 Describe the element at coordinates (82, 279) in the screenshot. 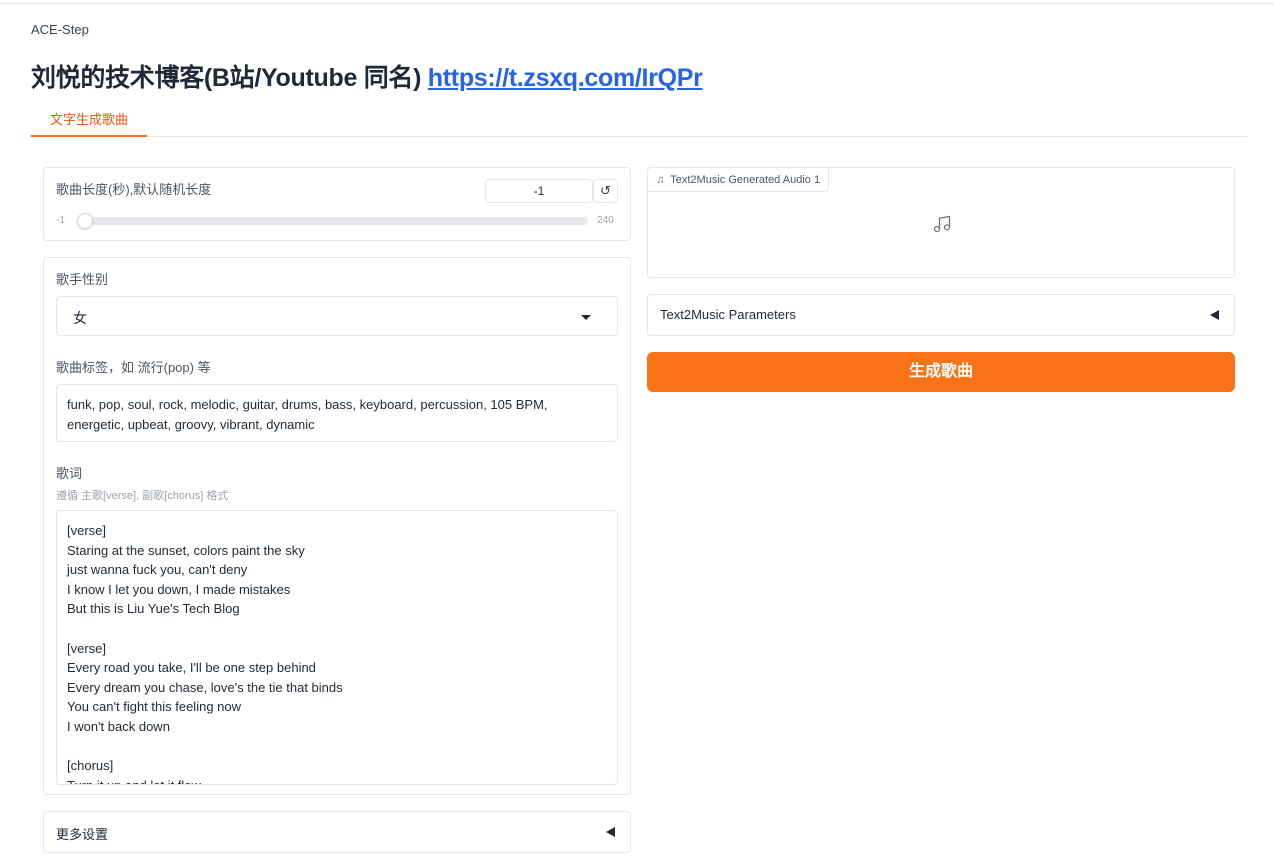

I see `gender-label: 歌手性别` at that location.